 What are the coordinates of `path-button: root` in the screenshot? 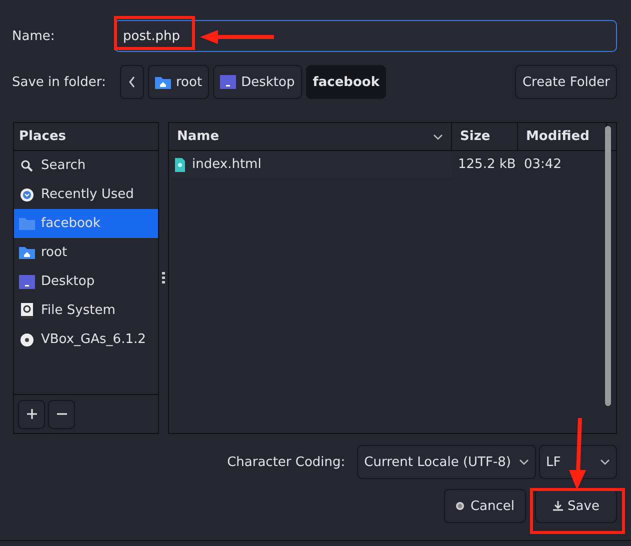 It's located at (179, 82).